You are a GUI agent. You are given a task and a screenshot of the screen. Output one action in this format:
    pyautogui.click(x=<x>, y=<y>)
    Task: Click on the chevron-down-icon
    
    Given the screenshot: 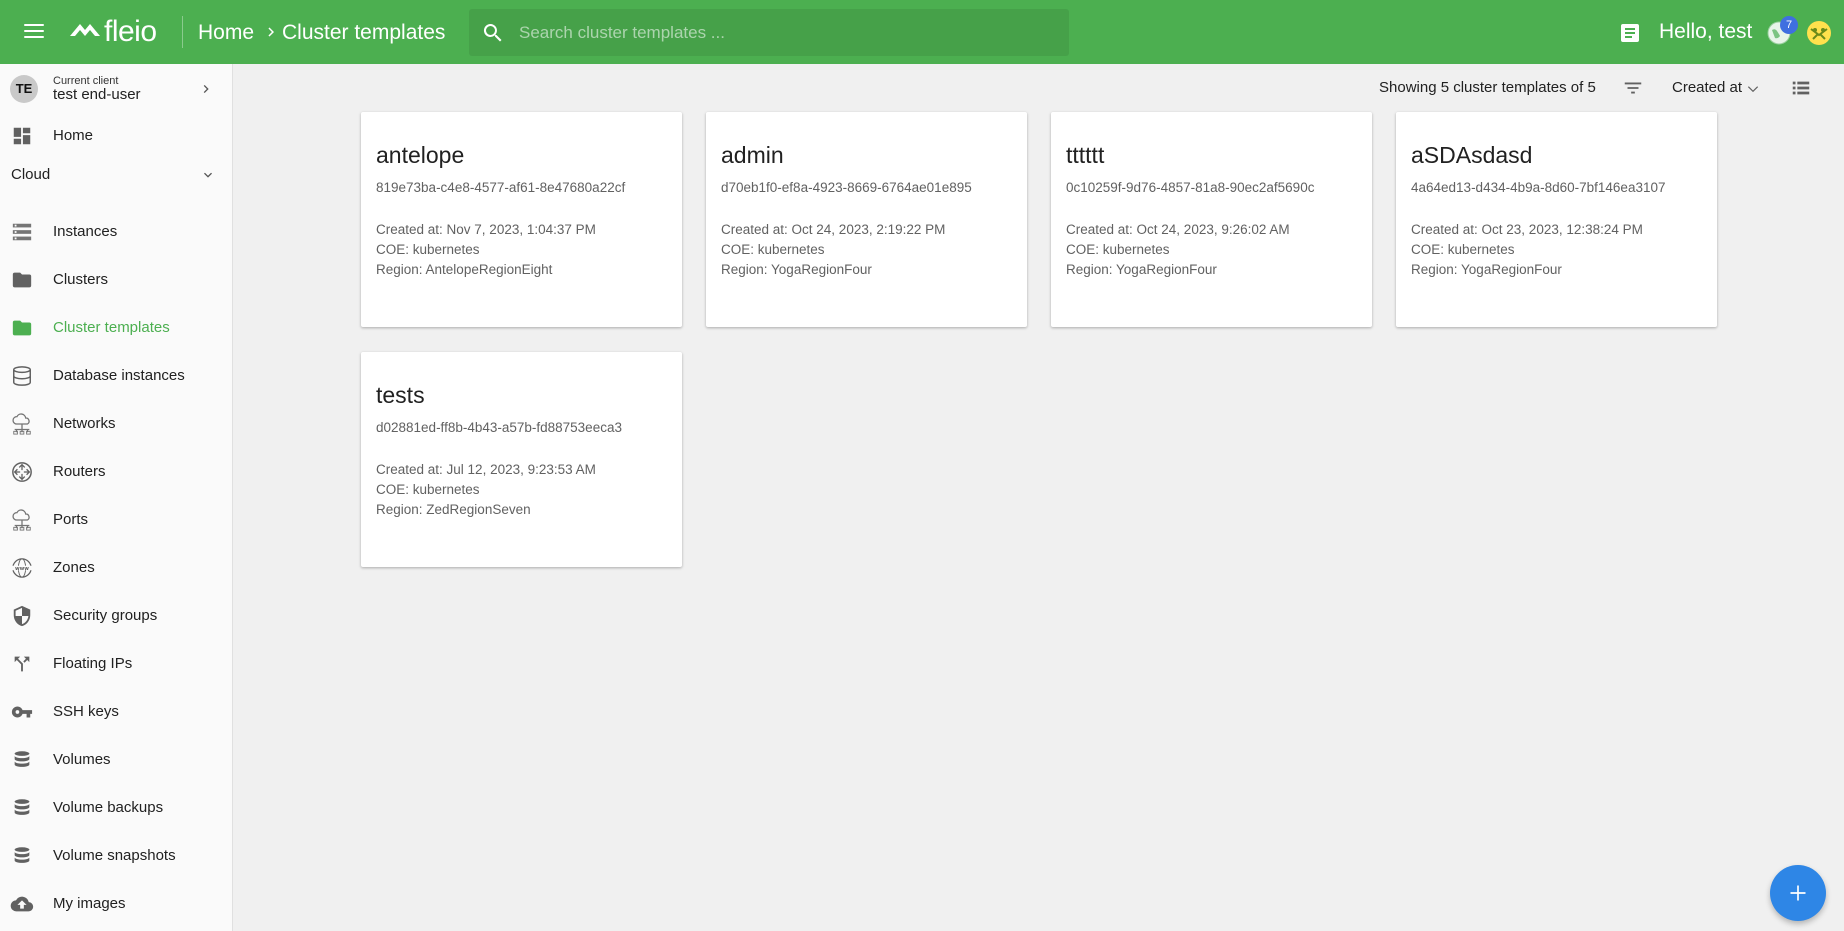 What is the action you would take?
    pyautogui.click(x=1753, y=89)
    